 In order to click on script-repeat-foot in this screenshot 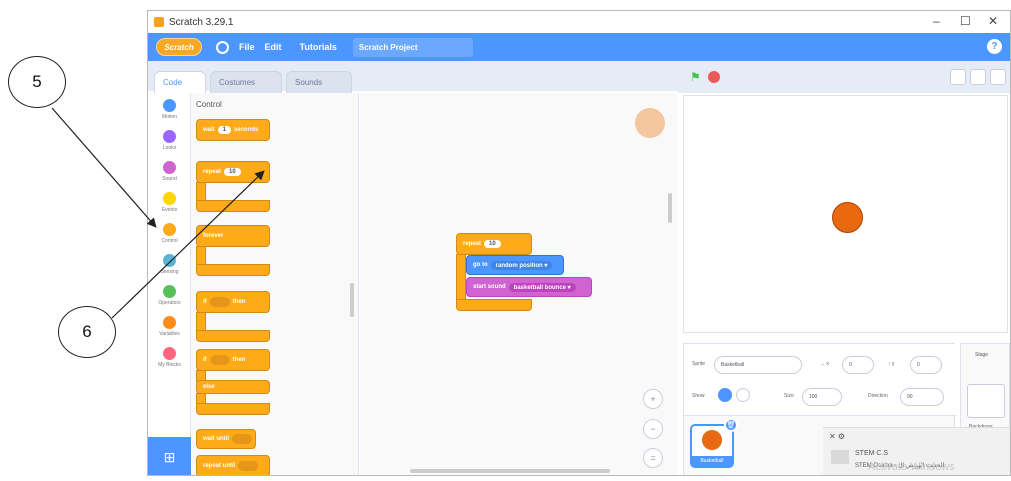, I will do `click(494, 305)`.